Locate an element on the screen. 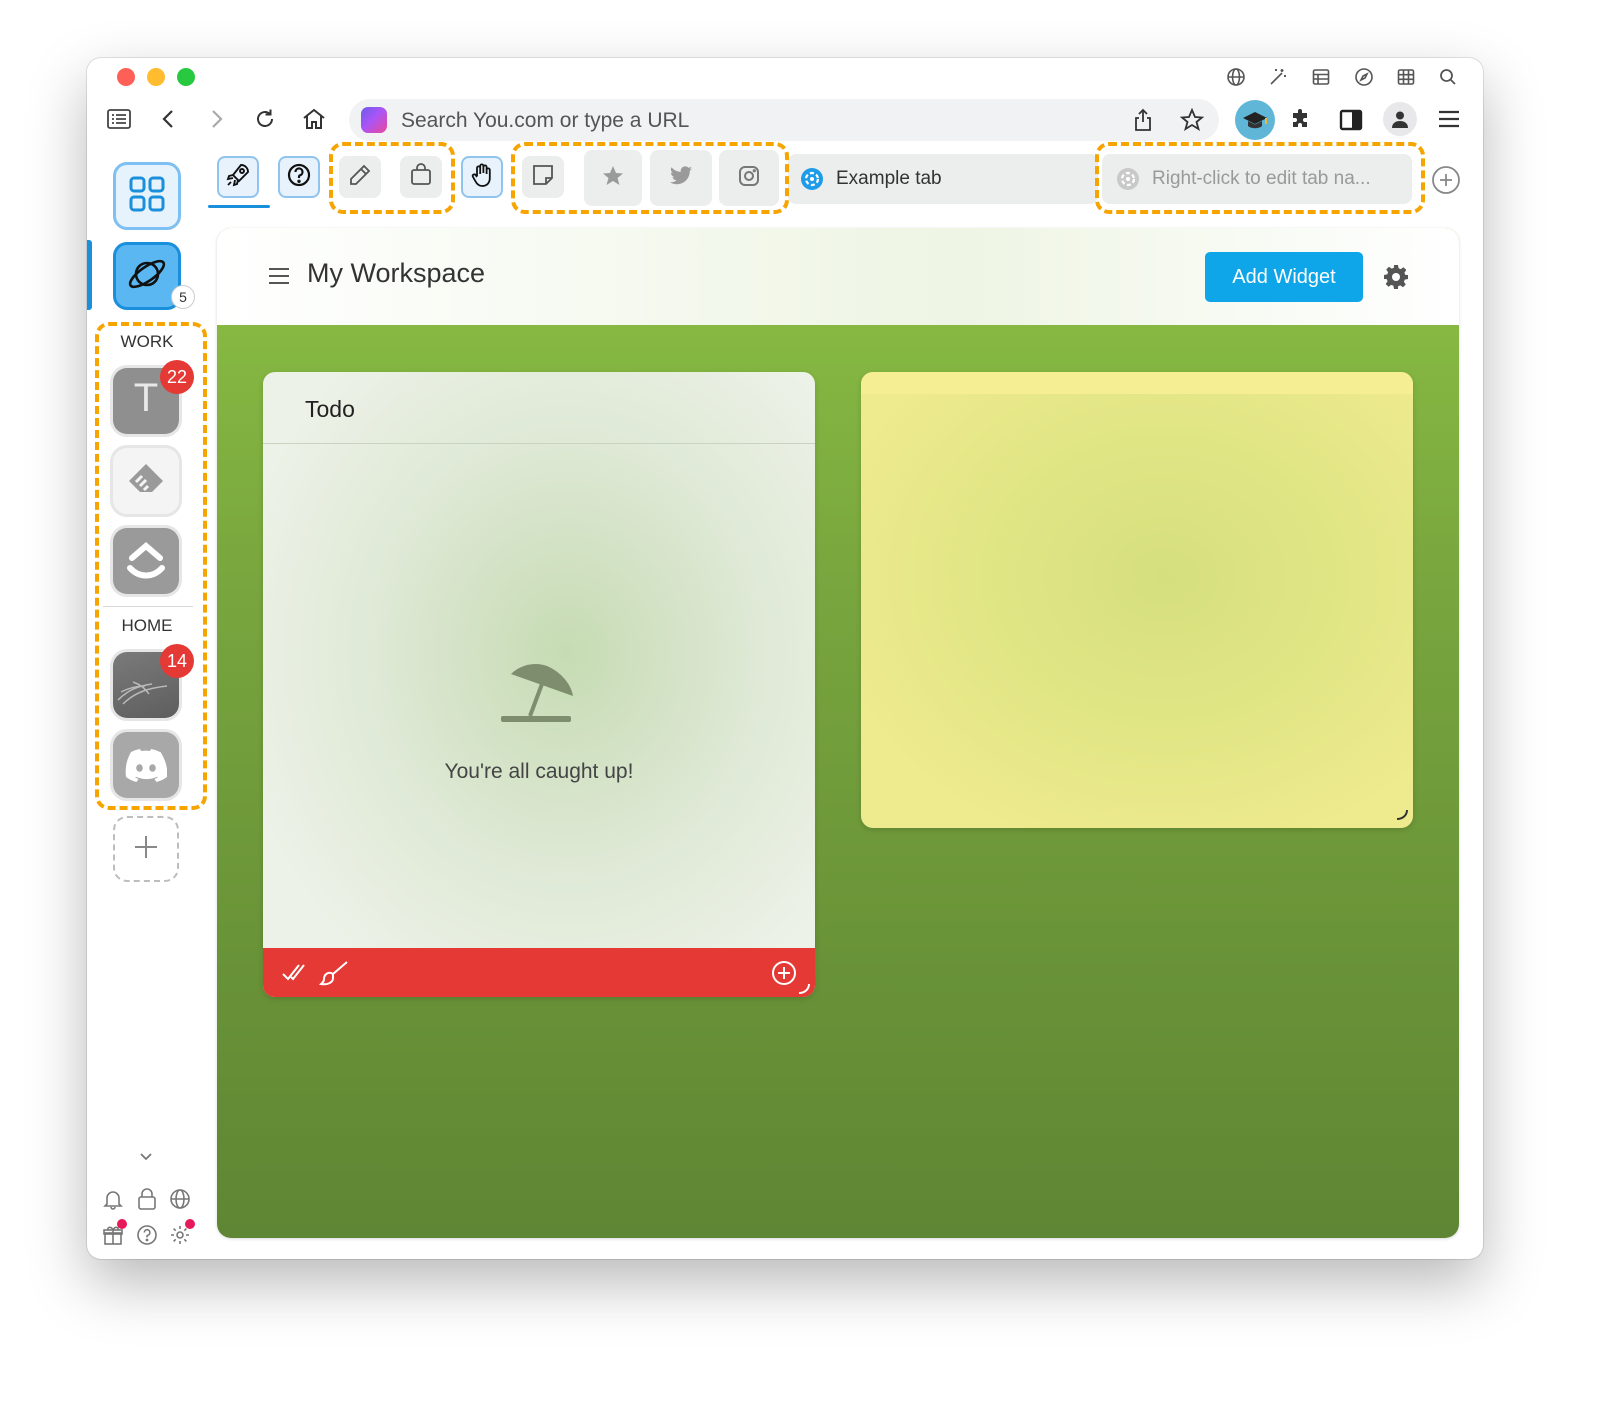  reload-icon is located at coordinates (265, 119).